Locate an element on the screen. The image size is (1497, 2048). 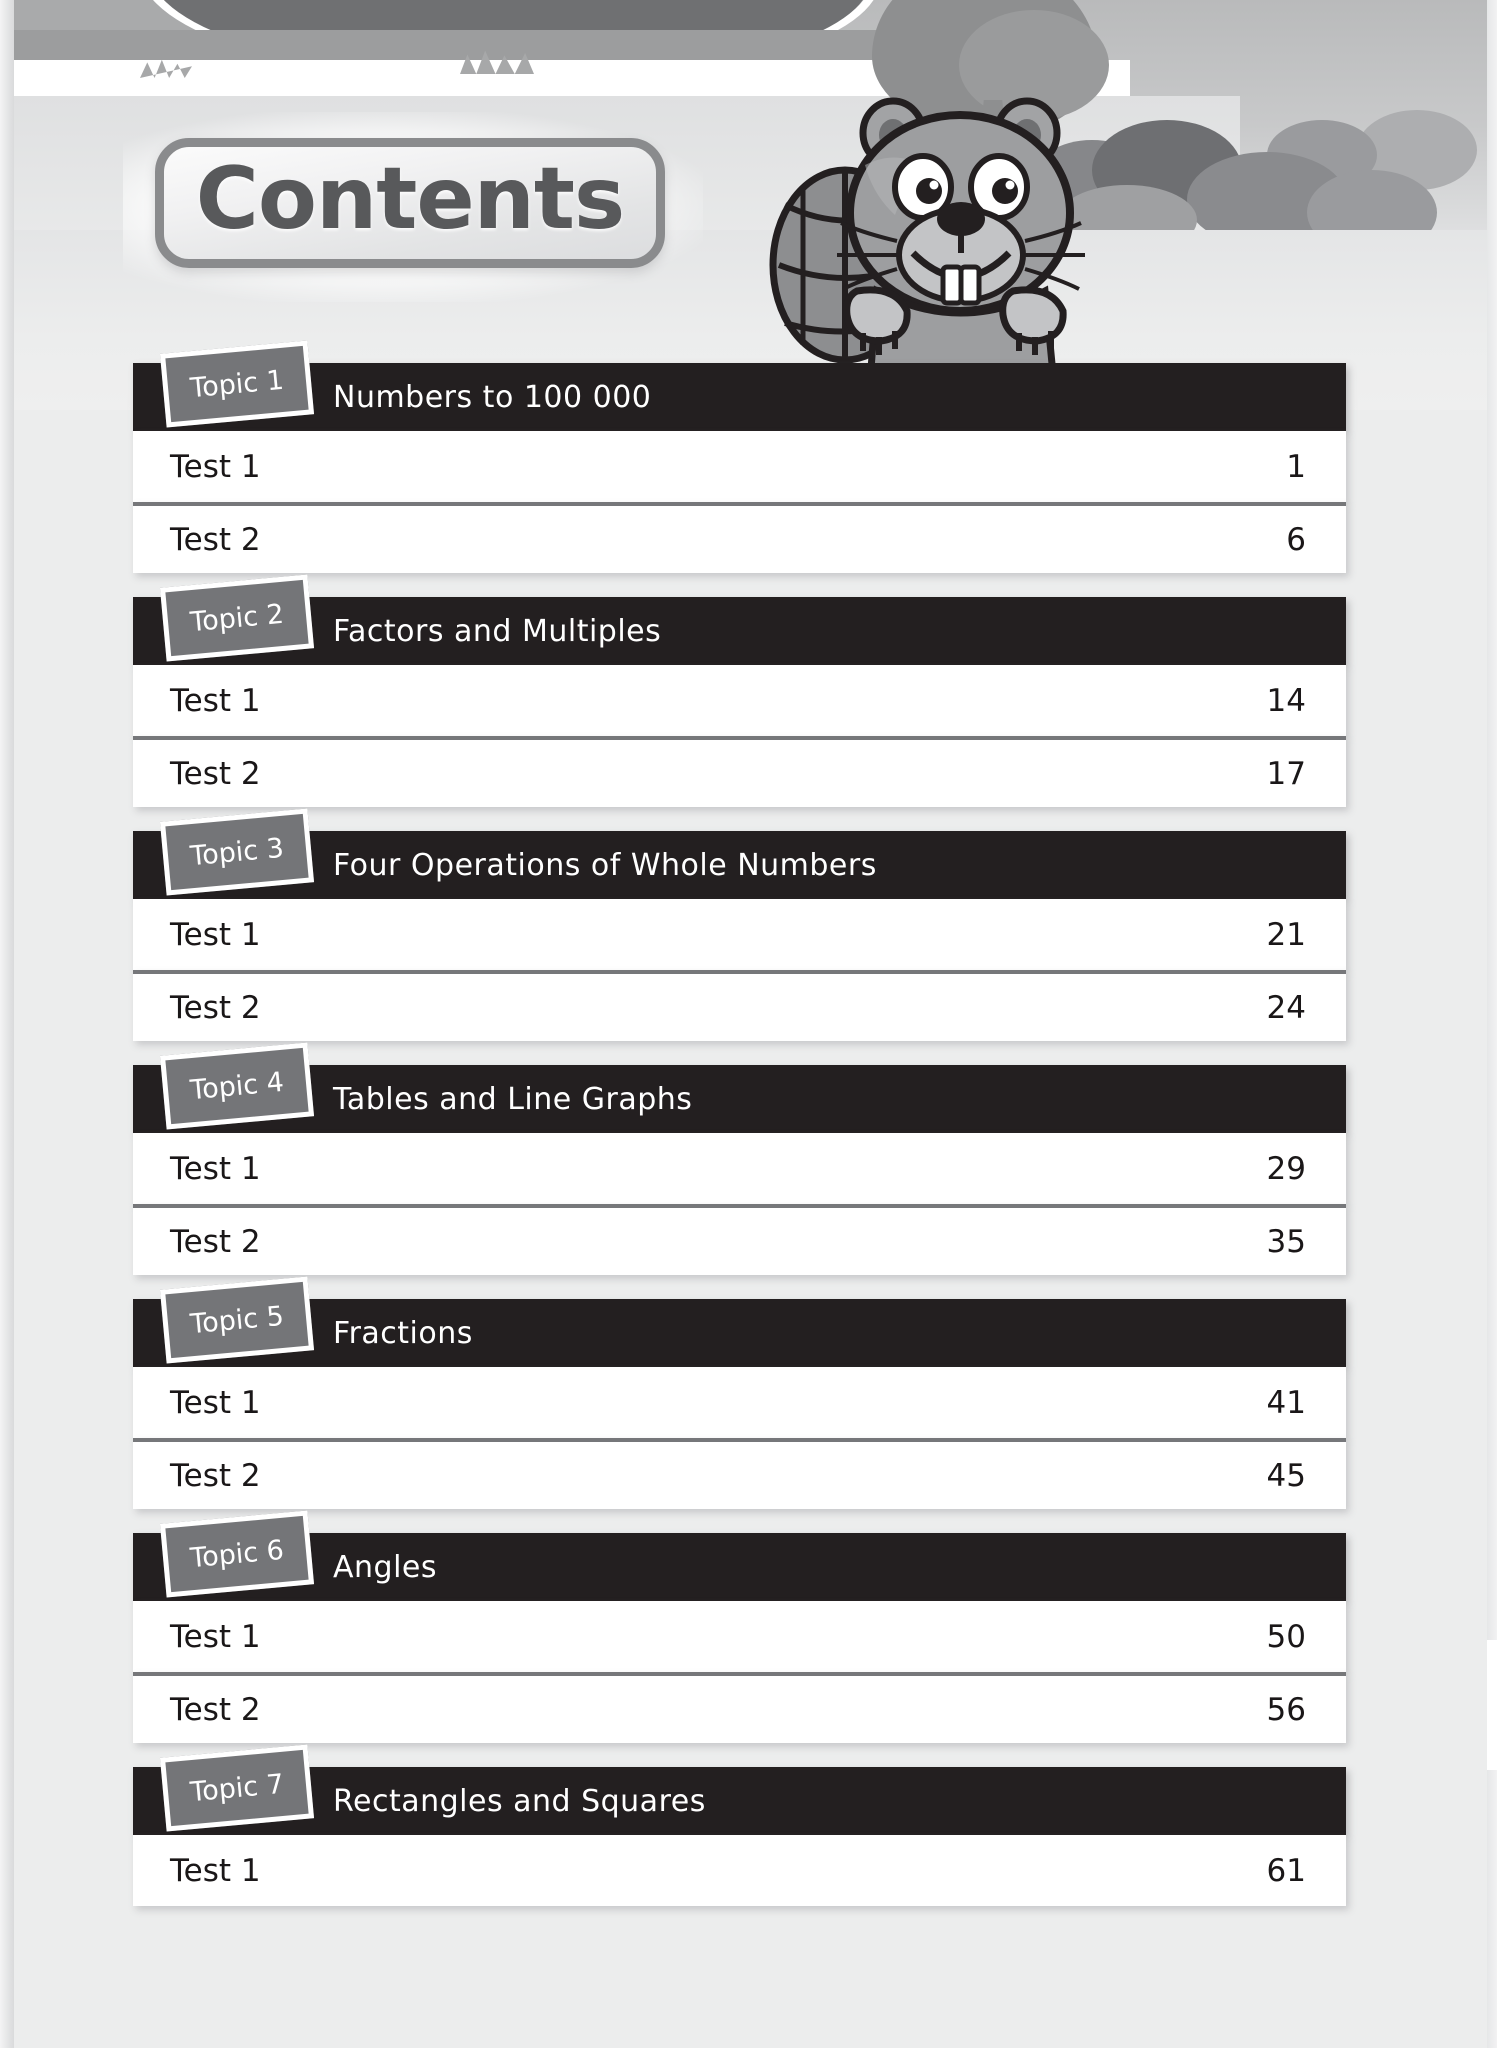
topic-tab-label: Topic 6 is located at coordinates (237, 1554).